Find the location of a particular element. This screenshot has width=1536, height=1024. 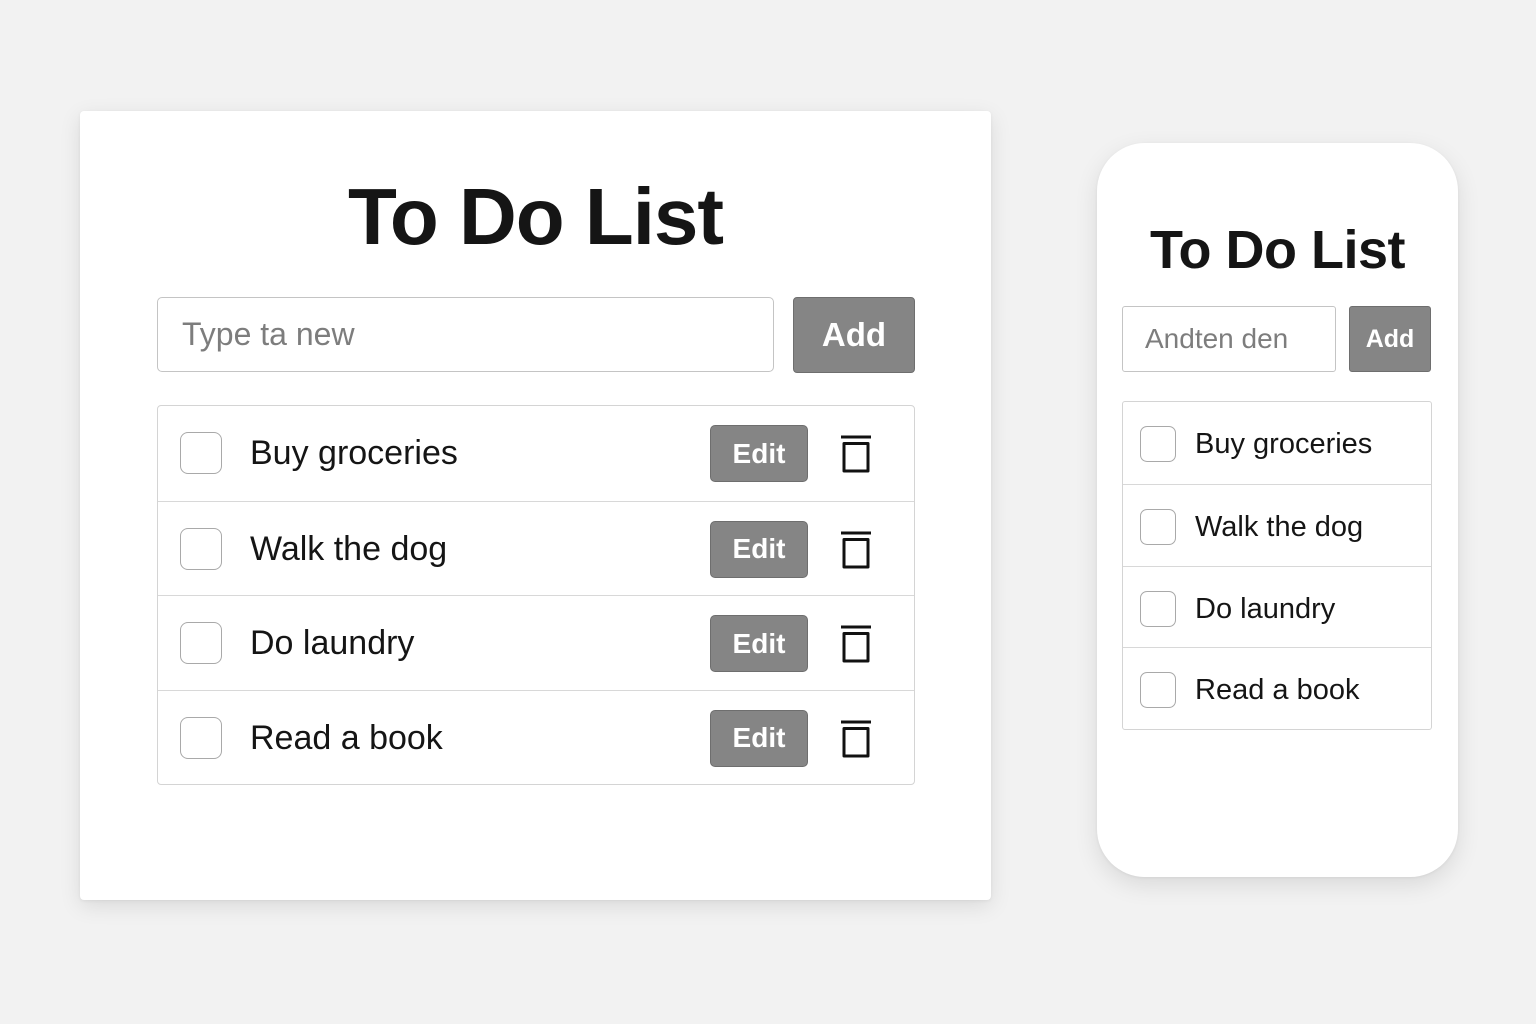

task-row: Read a book Edit is located at coordinates (536, 737).